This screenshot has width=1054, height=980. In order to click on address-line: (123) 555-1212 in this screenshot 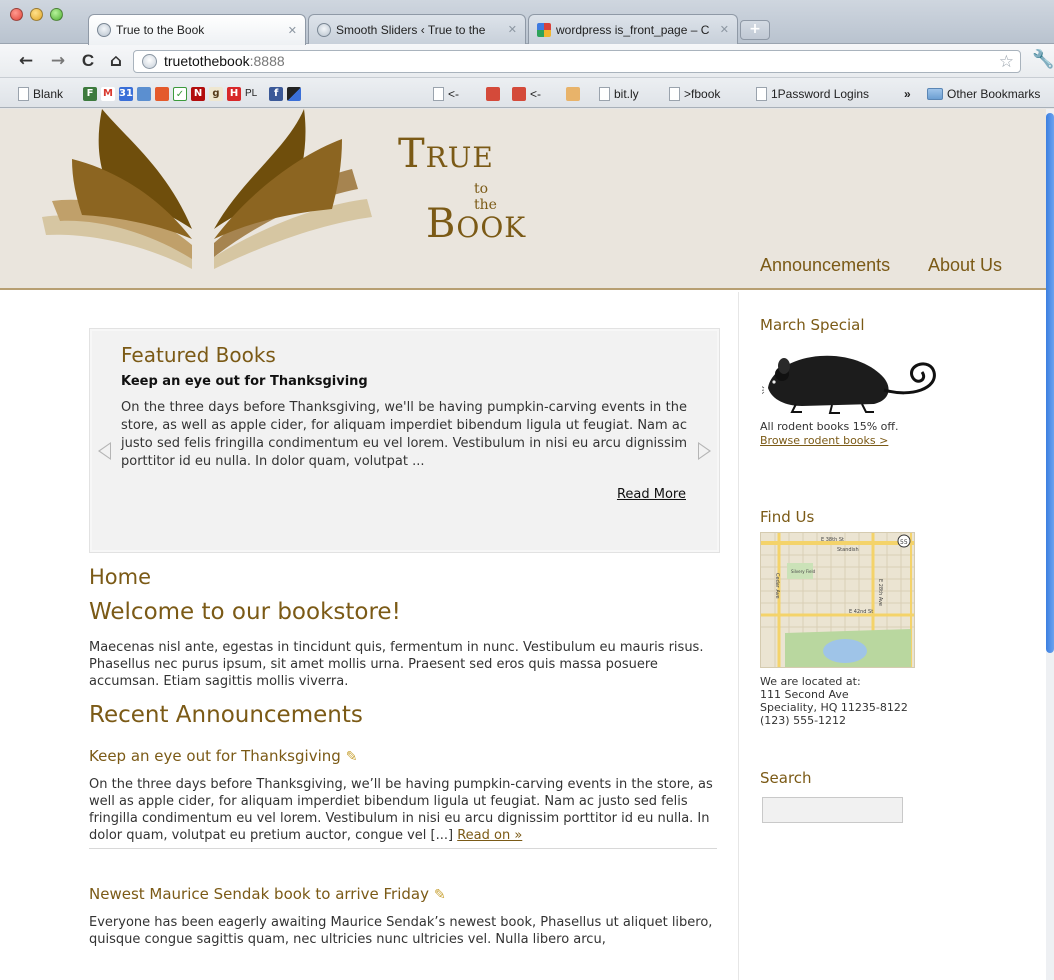, I will do `click(803, 720)`.